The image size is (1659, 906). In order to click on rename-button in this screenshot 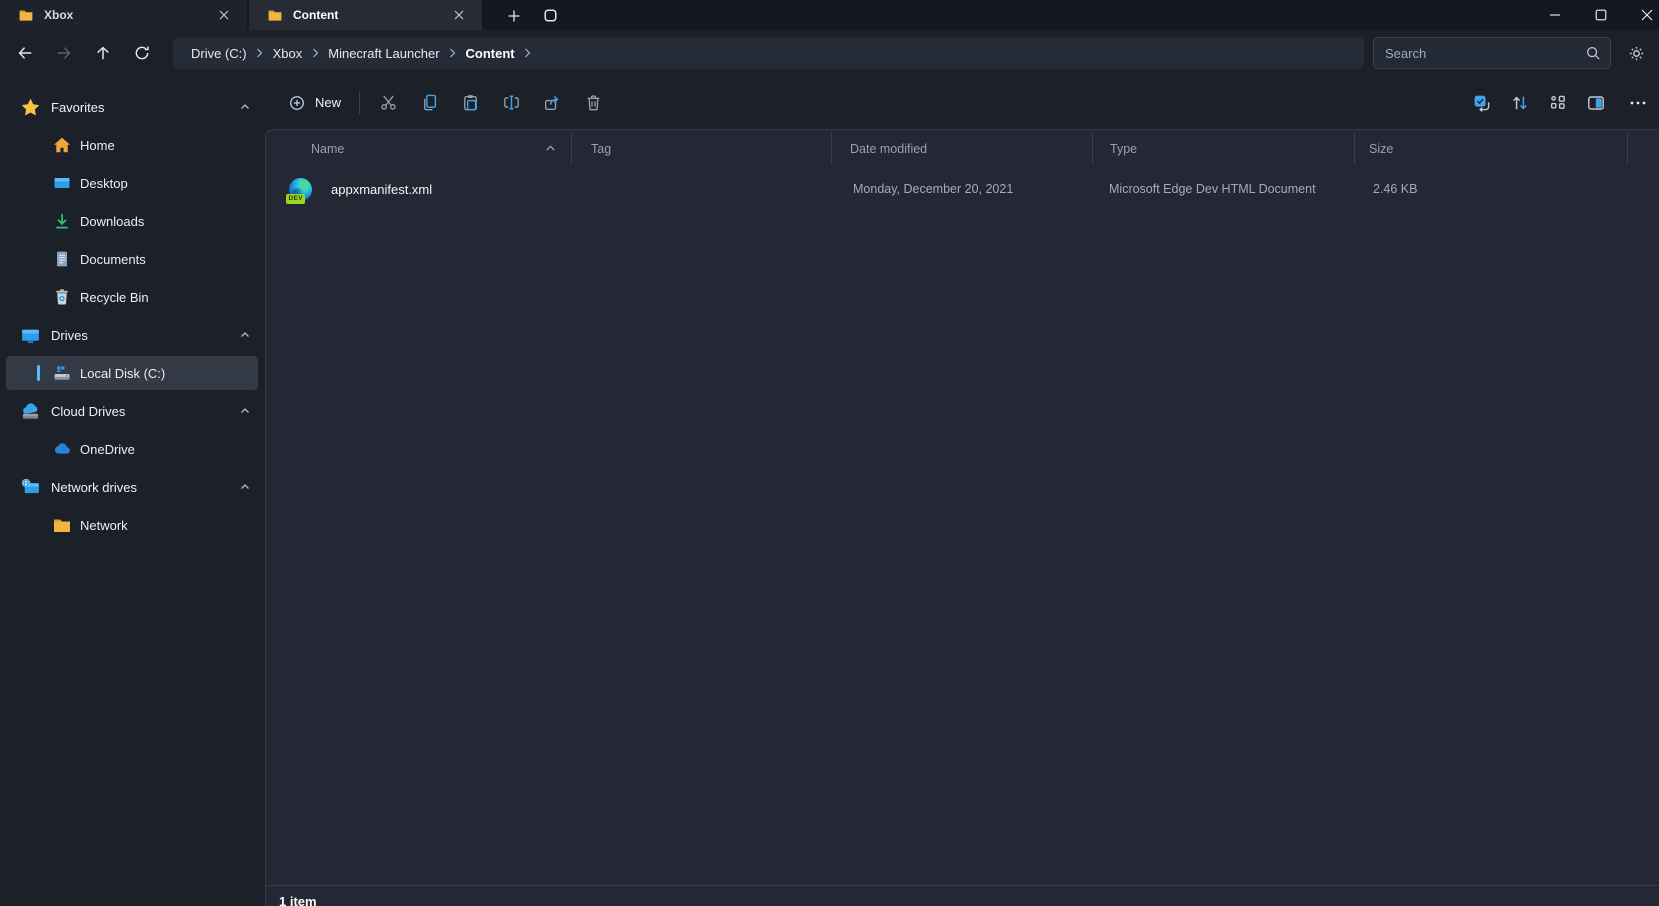, I will do `click(511, 103)`.